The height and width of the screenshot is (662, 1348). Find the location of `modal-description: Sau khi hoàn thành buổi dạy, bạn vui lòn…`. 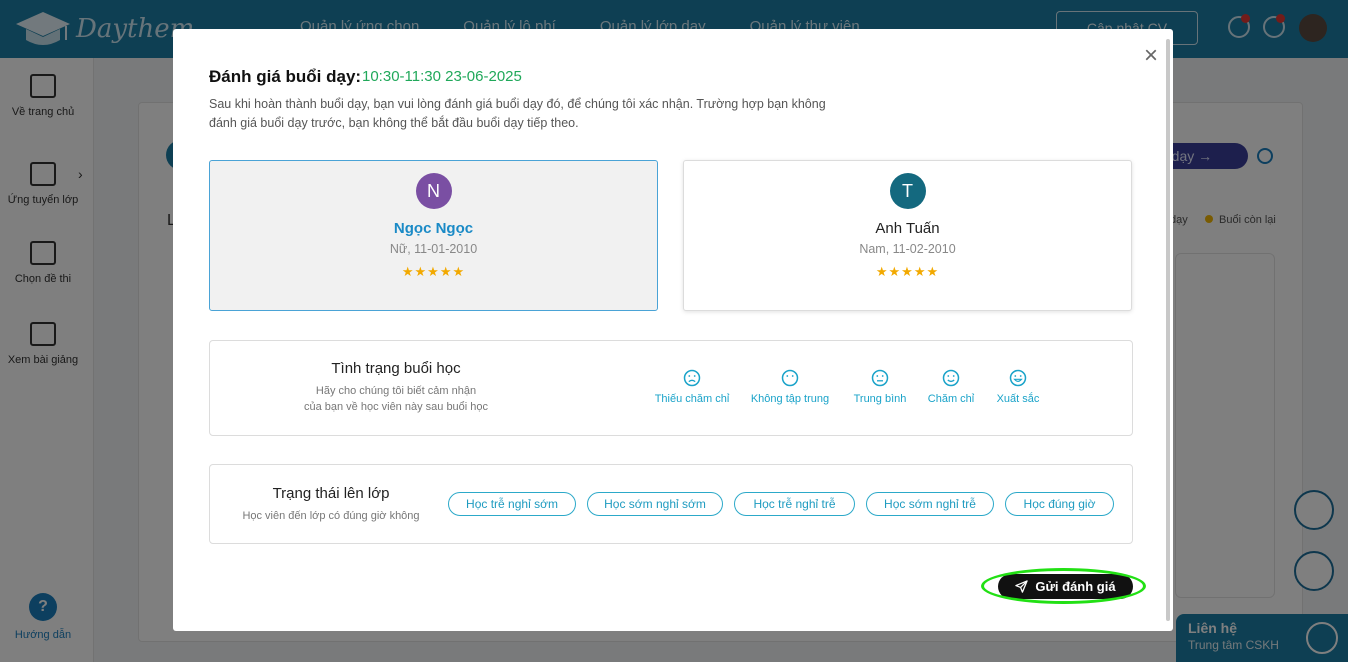

modal-description: Sau khi hoàn thành buổi dạy, bạn vui lòn… is located at coordinates (517, 113).